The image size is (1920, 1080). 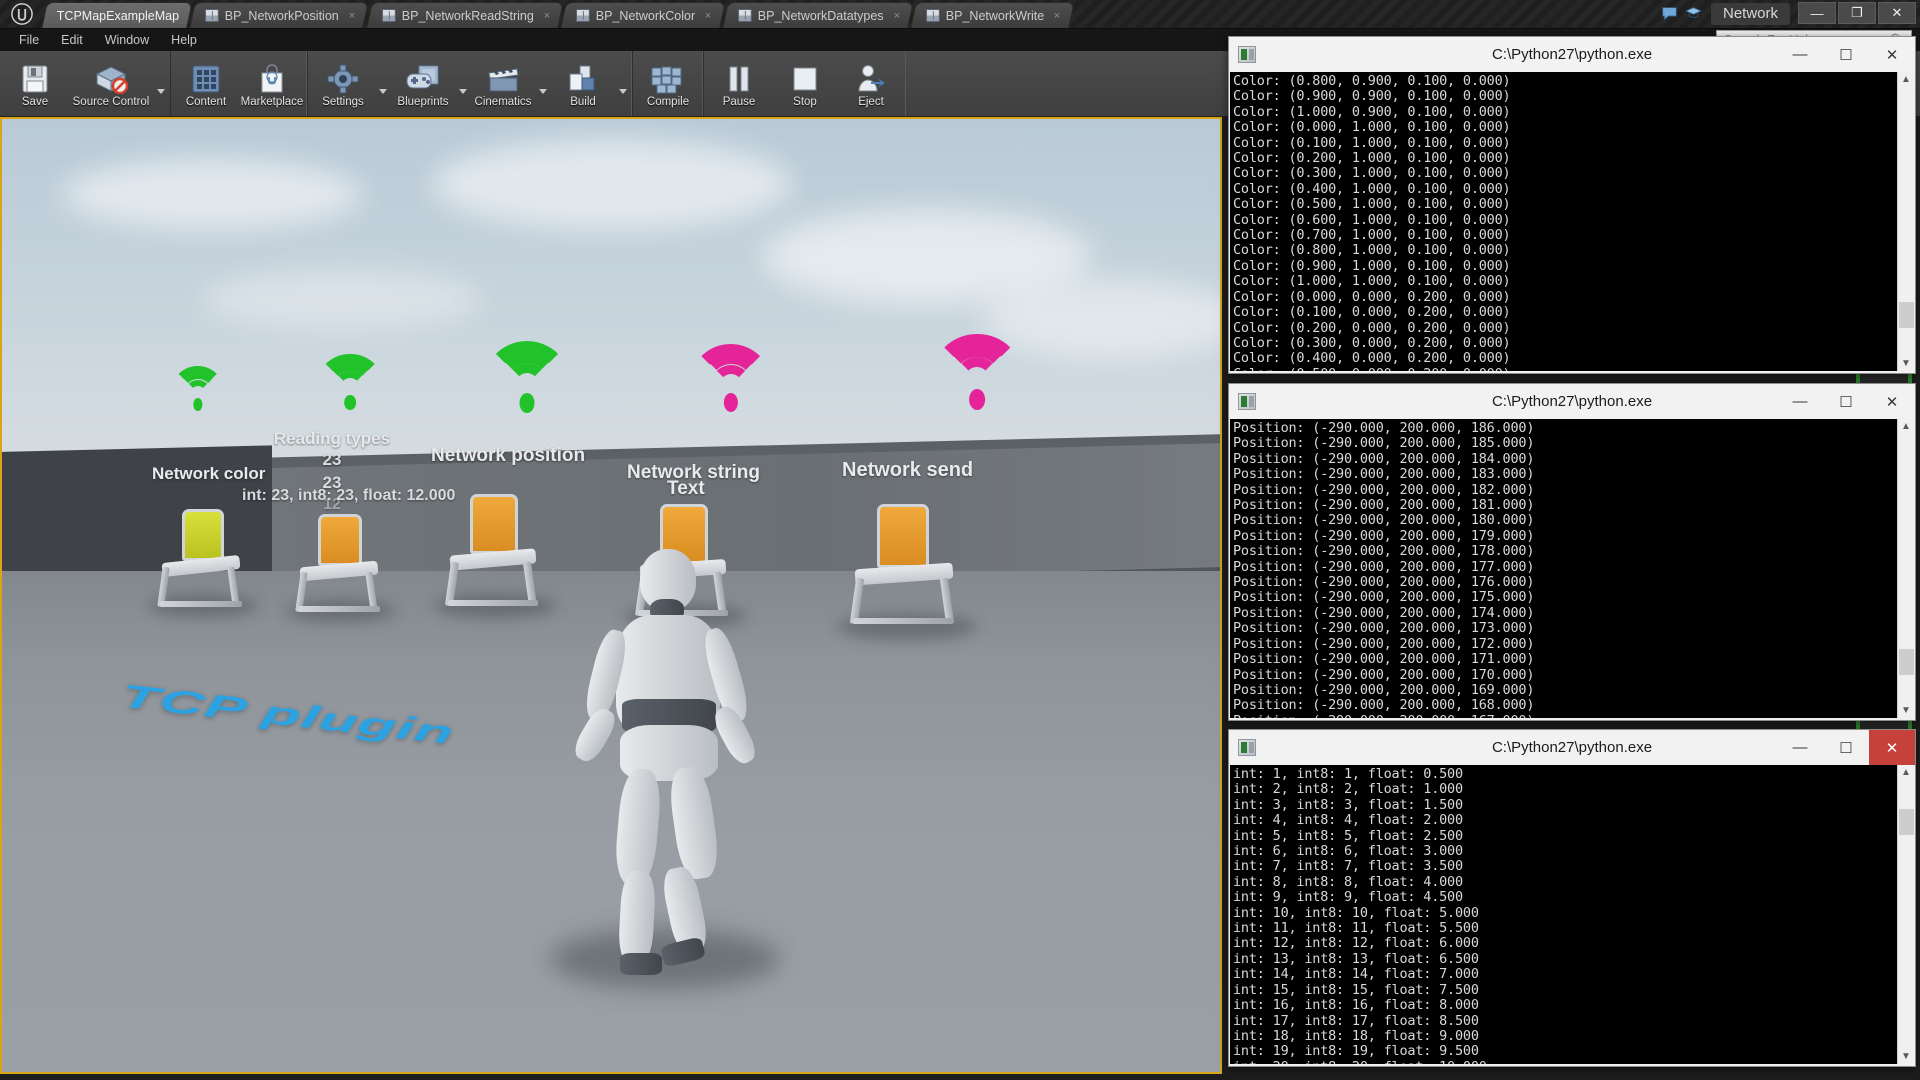 What do you see at coordinates (423, 83) in the screenshot?
I see `toolbar-button-blueprints: Blueprints` at bounding box center [423, 83].